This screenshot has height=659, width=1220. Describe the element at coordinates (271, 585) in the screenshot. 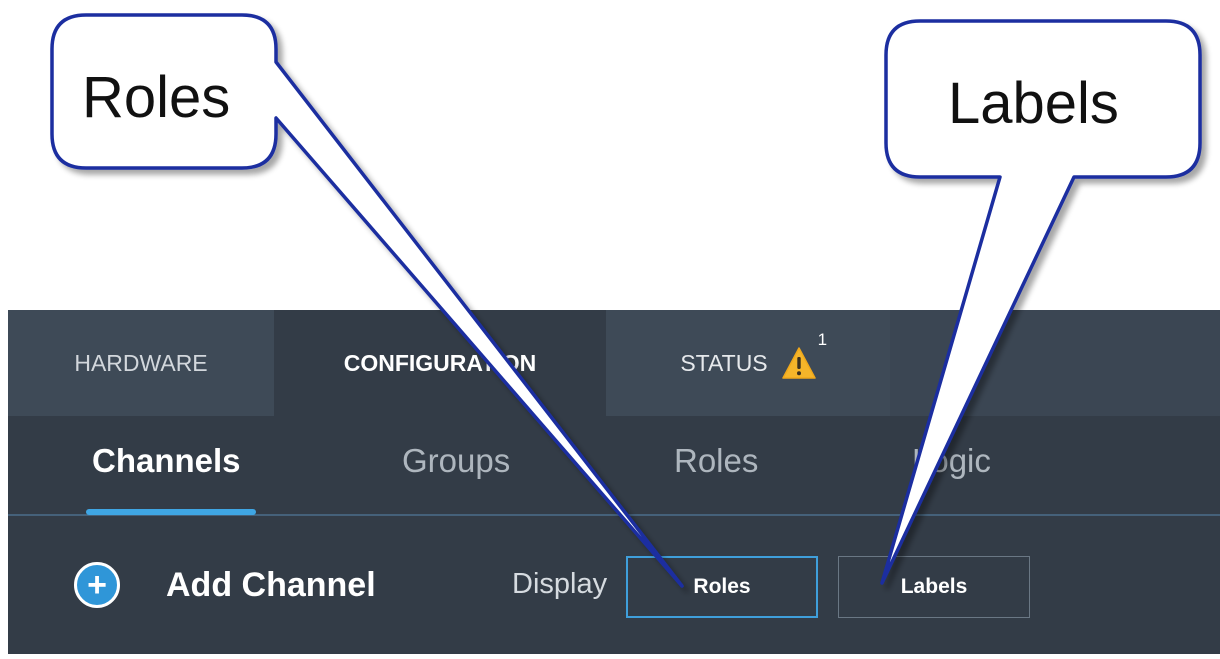

I see `add-channel-button: Add Channel` at that location.